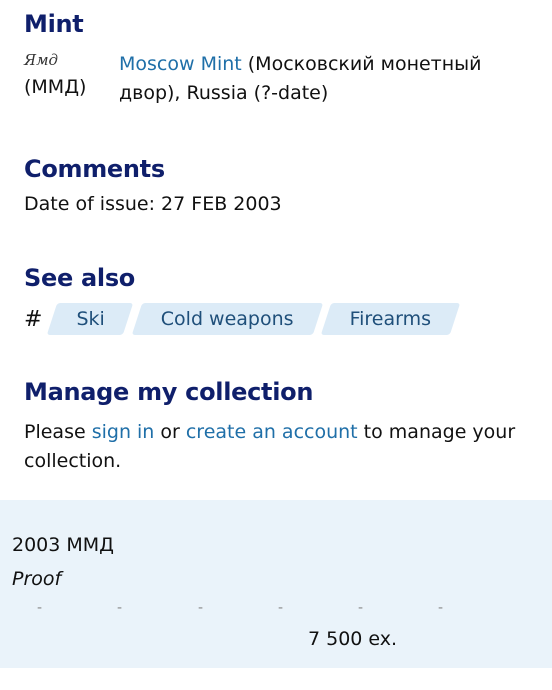 The height and width of the screenshot is (690, 552). I want to click on tag-ski: Ski, so click(90, 319).